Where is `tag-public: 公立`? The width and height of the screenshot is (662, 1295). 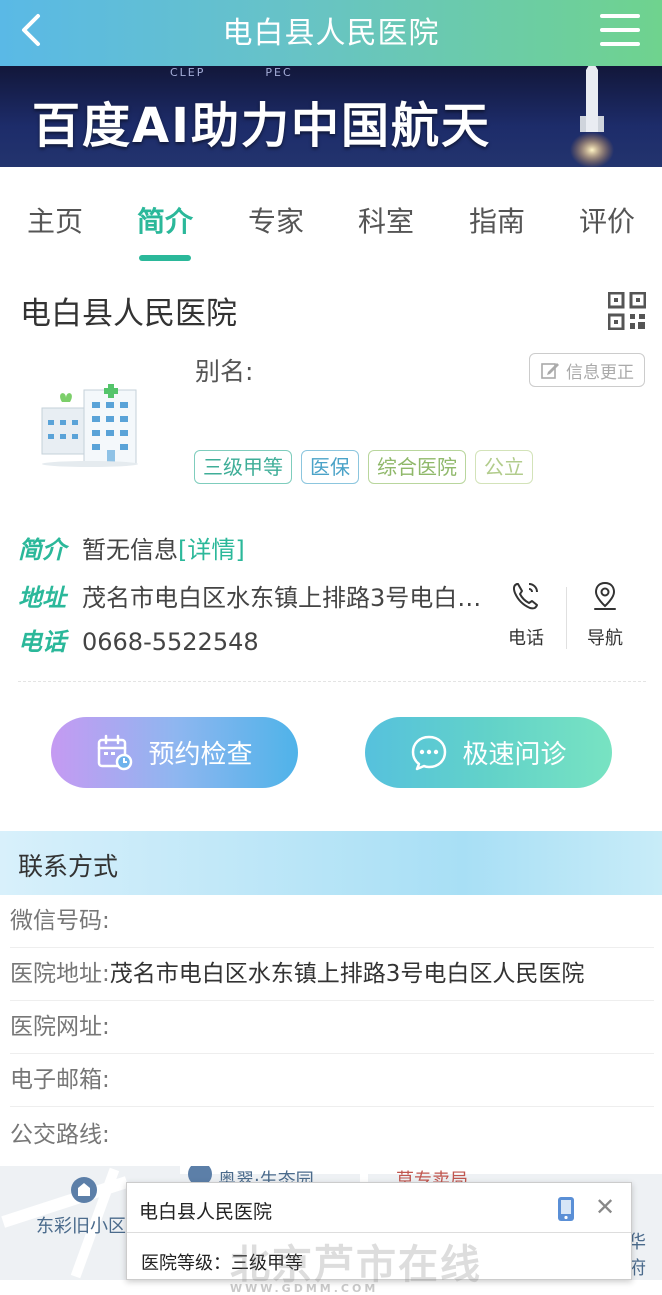
tag-public: 公立 is located at coordinates (504, 467).